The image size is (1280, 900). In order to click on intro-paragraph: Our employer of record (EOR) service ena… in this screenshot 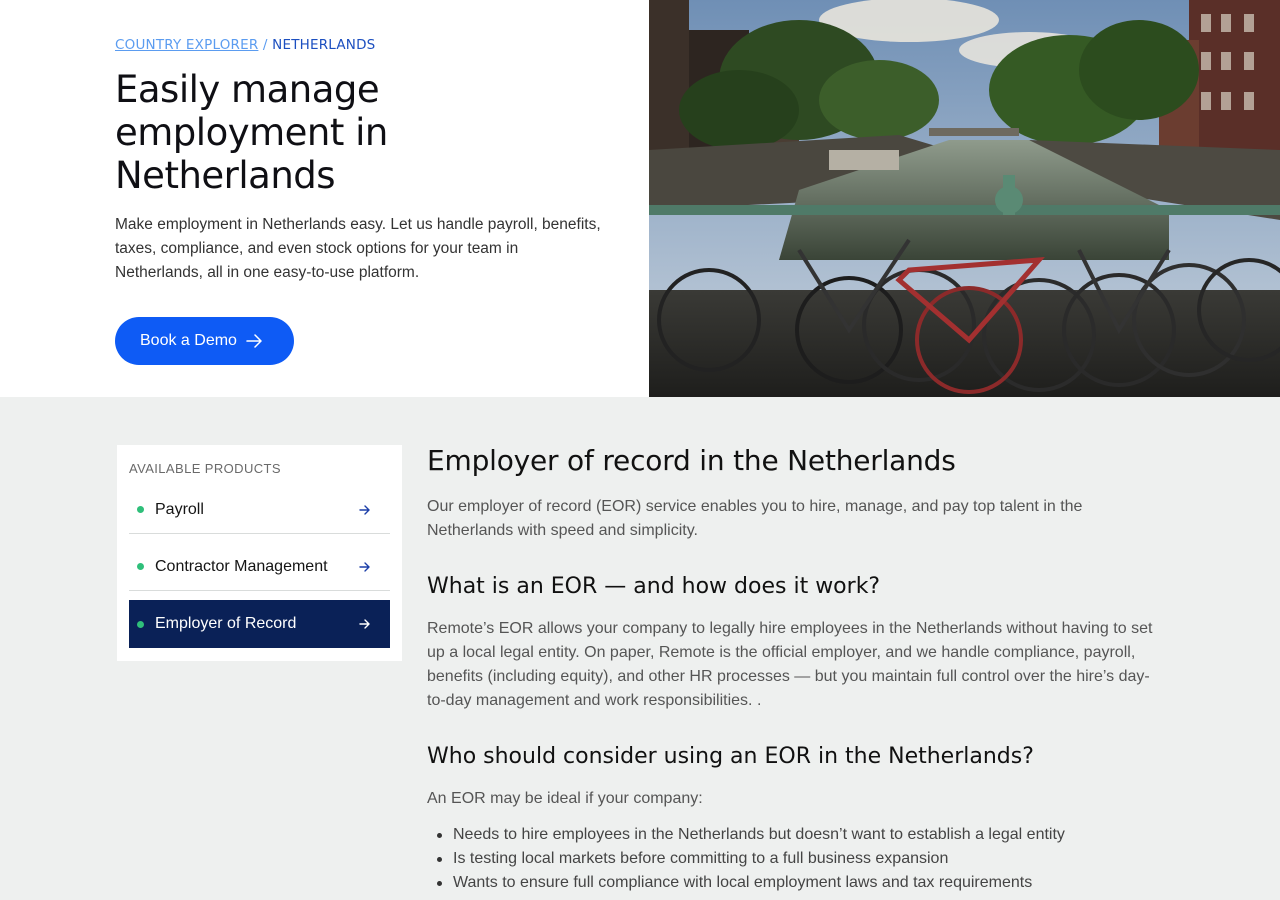, I will do `click(755, 518)`.